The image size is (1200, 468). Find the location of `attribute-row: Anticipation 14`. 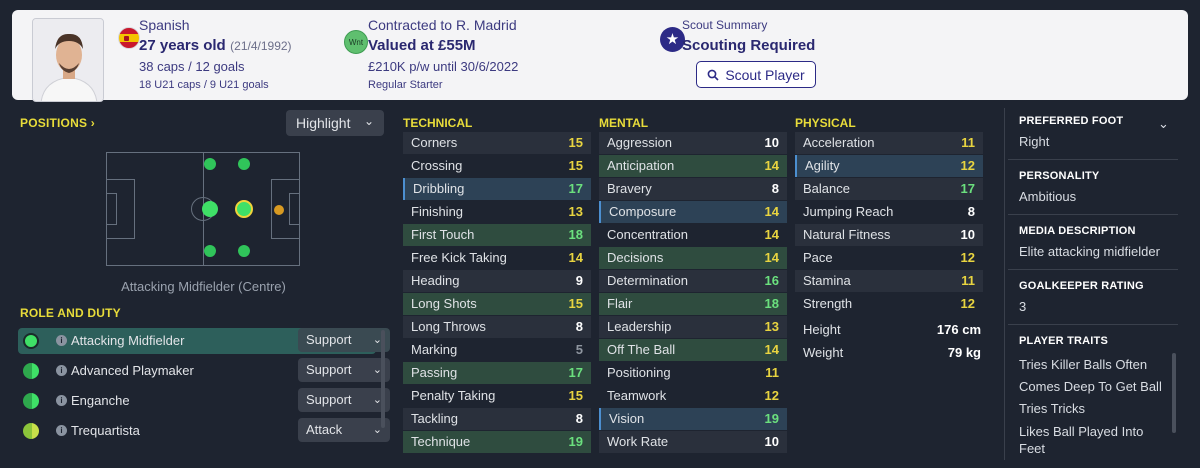

attribute-row: Anticipation 14 is located at coordinates (693, 166).